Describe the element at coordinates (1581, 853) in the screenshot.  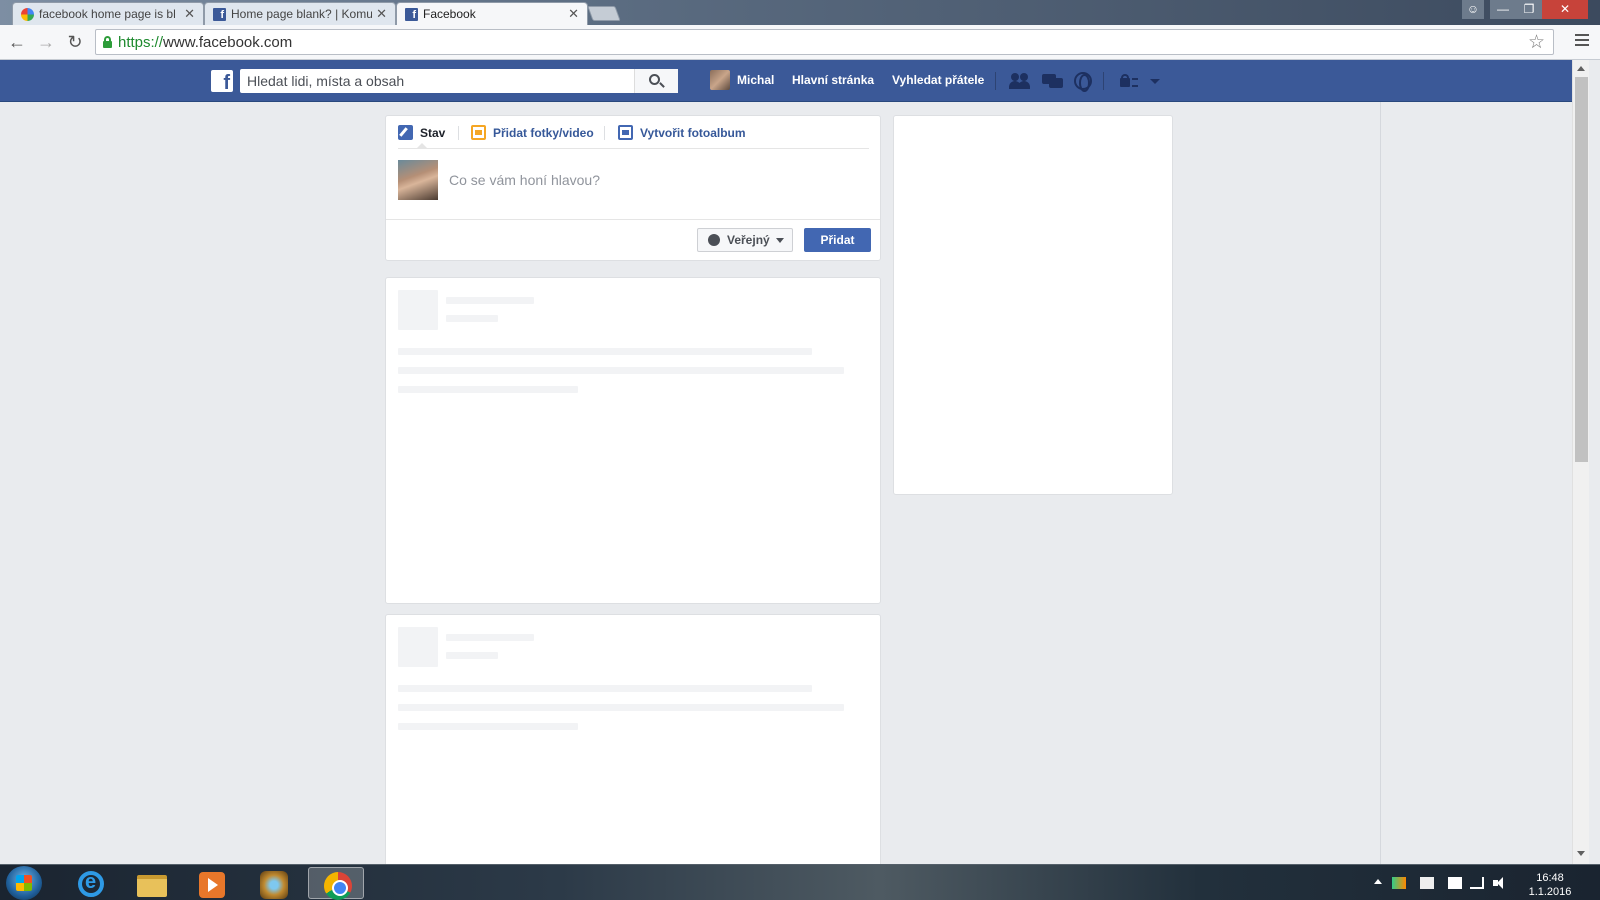
I see `scroll-down-icon` at that location.